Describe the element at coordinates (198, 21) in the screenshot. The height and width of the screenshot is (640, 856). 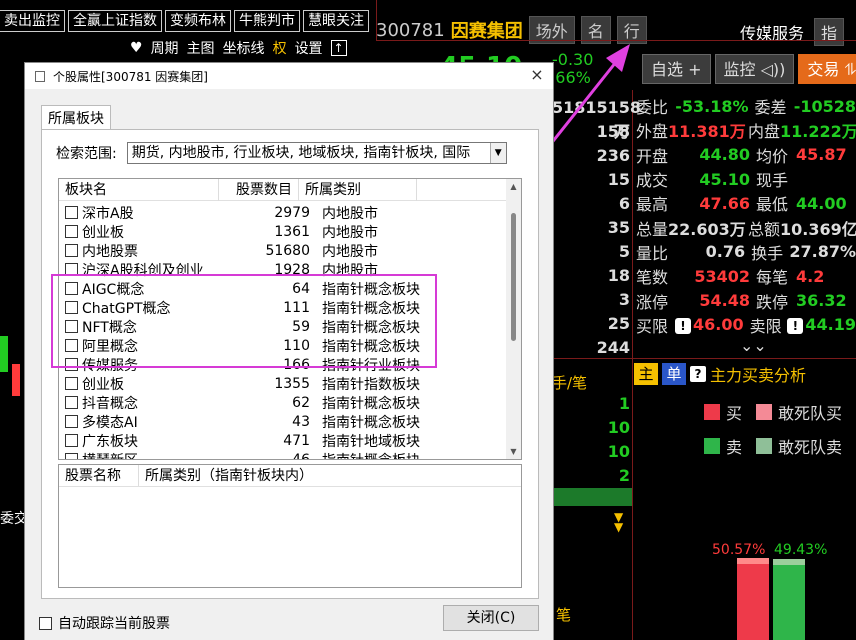
I see `indicator-button: 变频布林` at that location.